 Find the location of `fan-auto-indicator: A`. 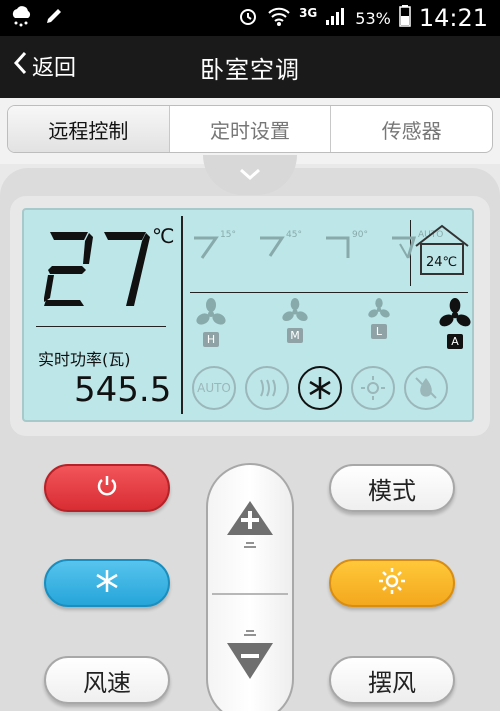

fan-auto-indicator: A is located at coordinates (455, 327).